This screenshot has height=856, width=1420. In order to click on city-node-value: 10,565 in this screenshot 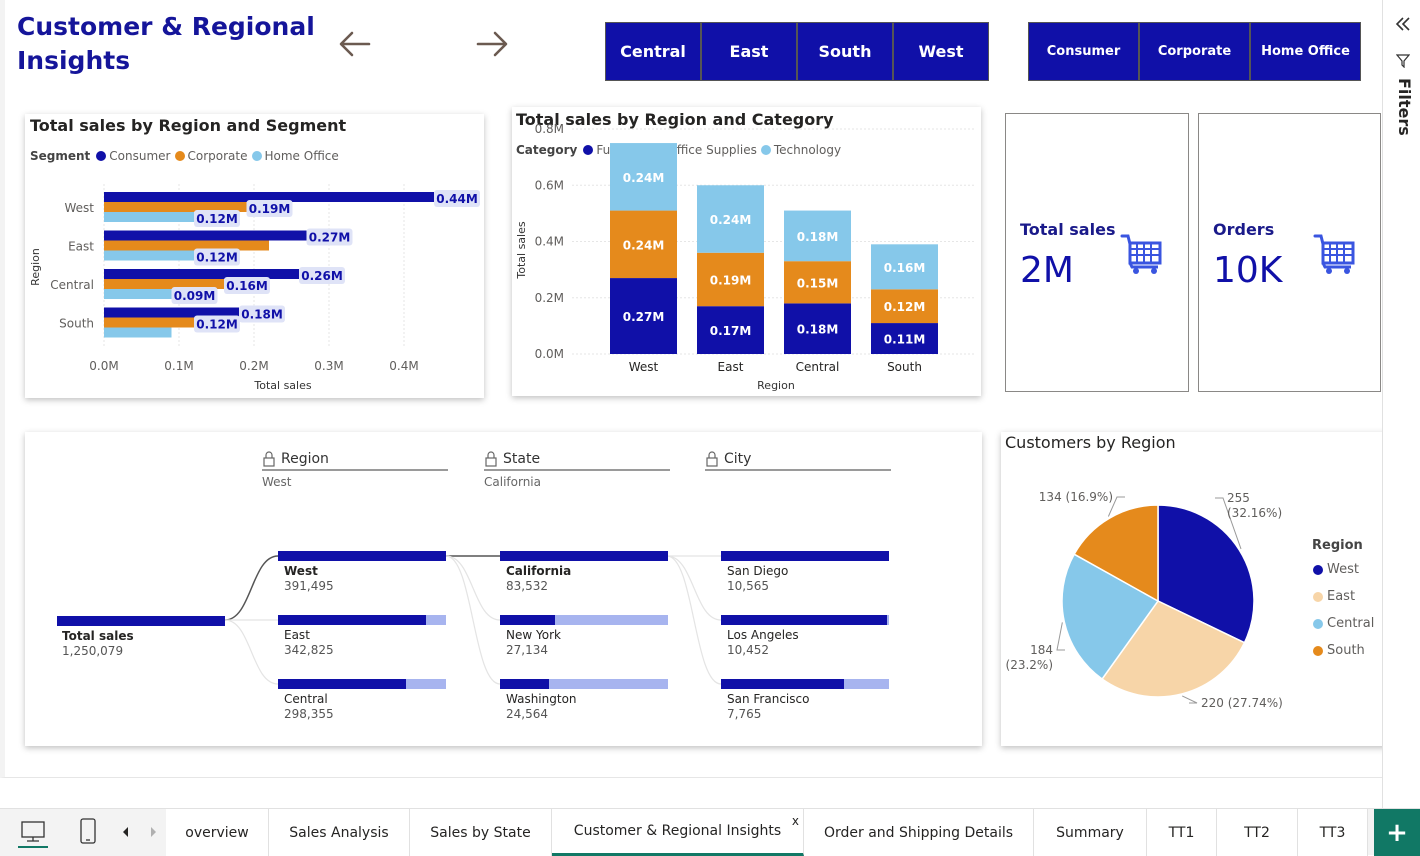, I will do `click(748, 586)`.